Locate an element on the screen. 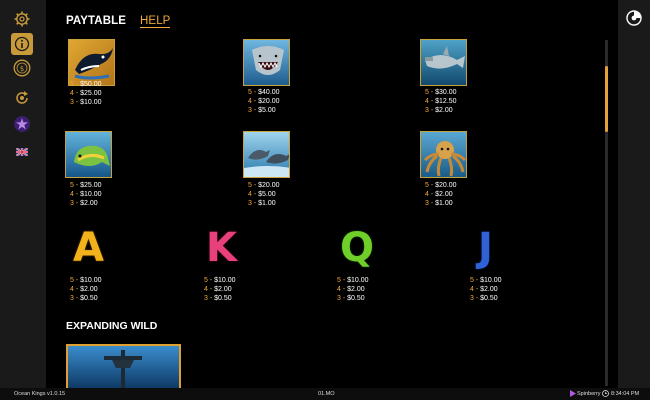 This screenshot has height=400, width=650. autoplay-icon is located at coordinates (22, 98).